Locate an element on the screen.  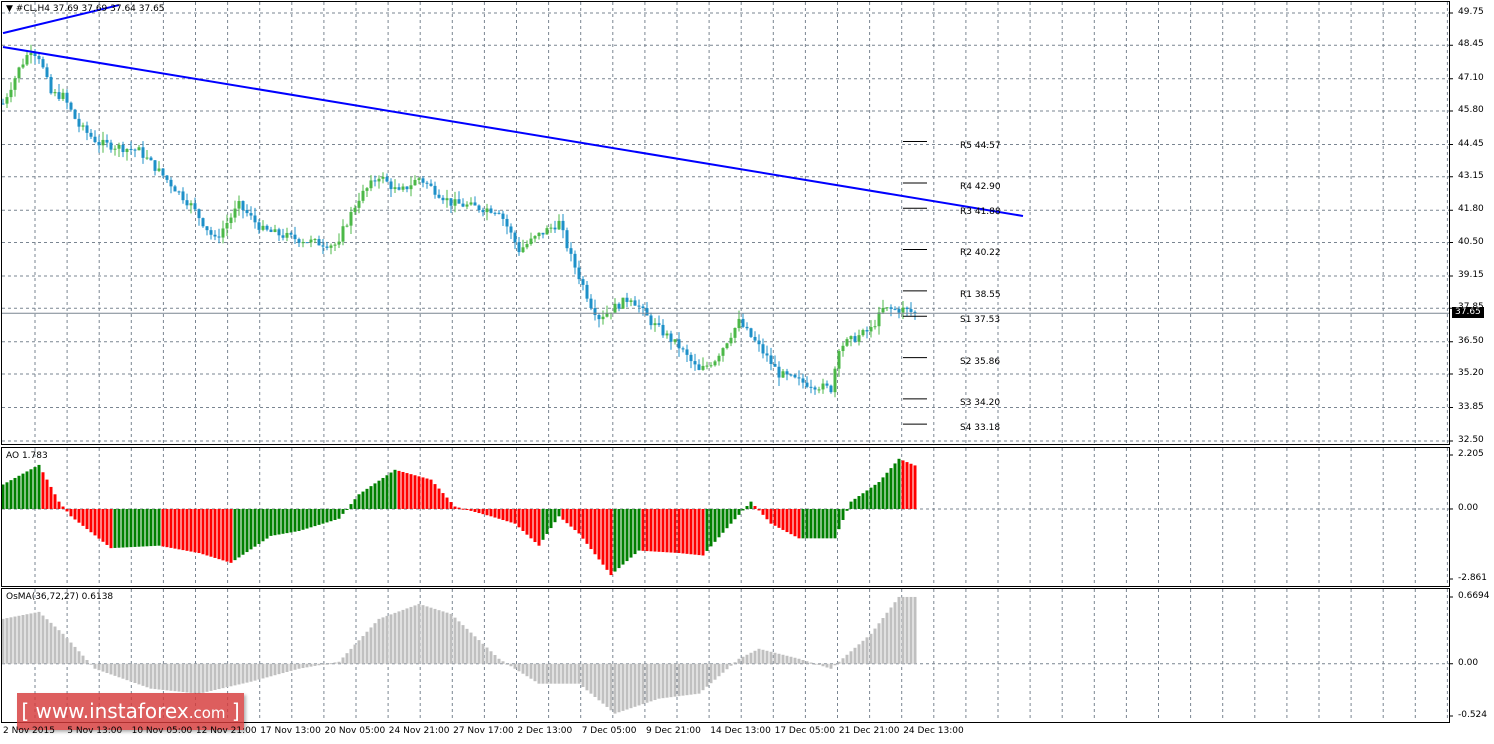
x-axis-label: 21 Dec 21:00 is located at coordinates (869, 731).